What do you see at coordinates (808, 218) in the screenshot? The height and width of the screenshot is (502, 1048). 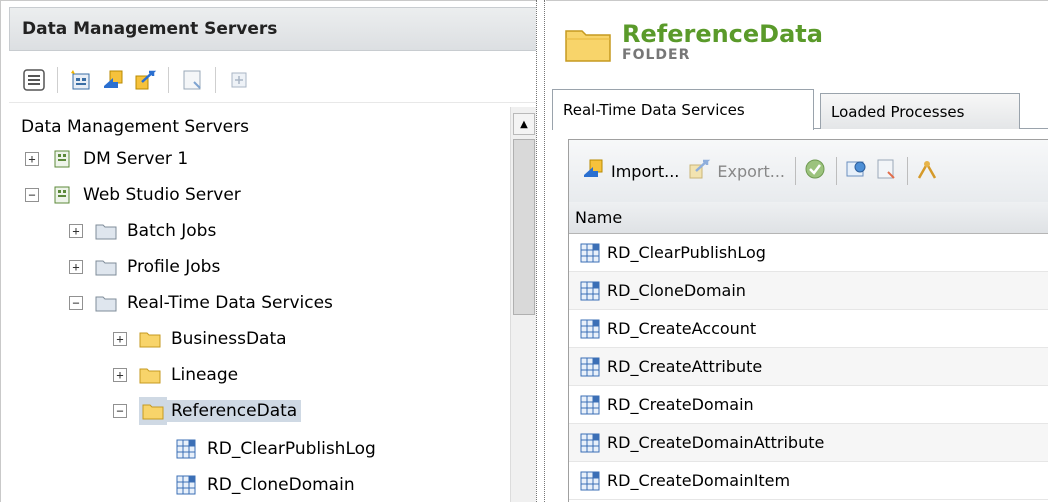 I see `grid-header: Name` at bounding box center [808, 218].